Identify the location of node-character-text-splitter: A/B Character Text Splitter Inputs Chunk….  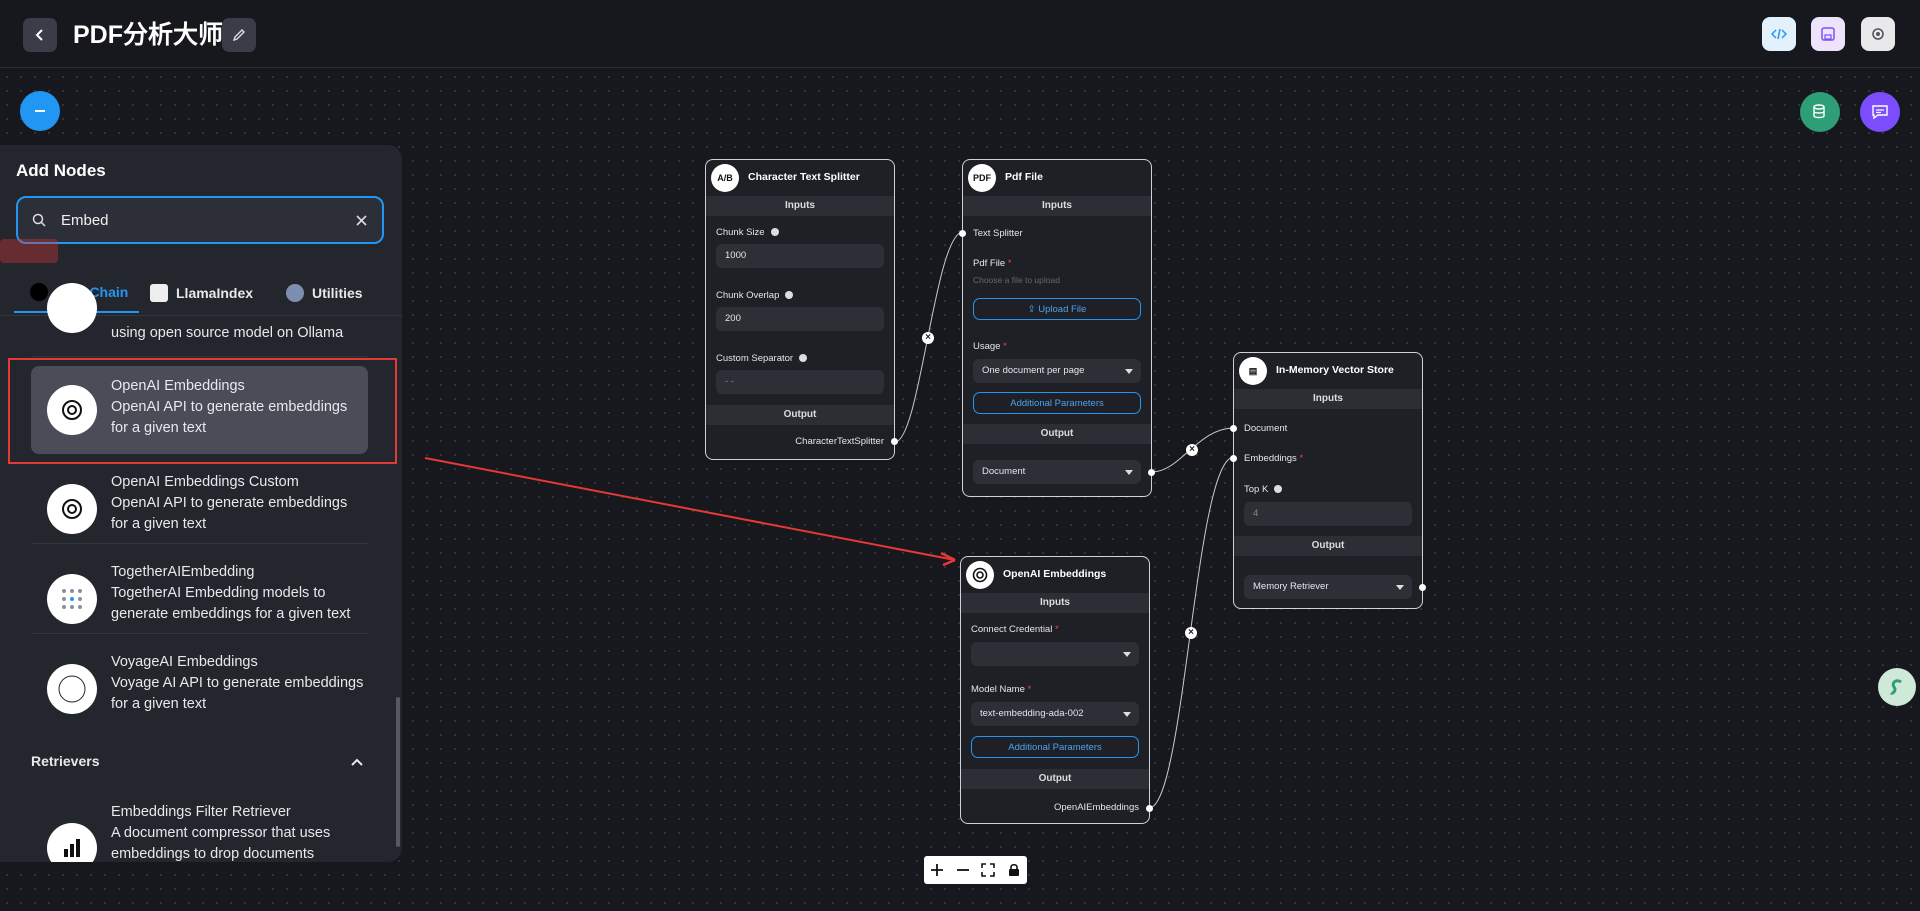
(801, 309).